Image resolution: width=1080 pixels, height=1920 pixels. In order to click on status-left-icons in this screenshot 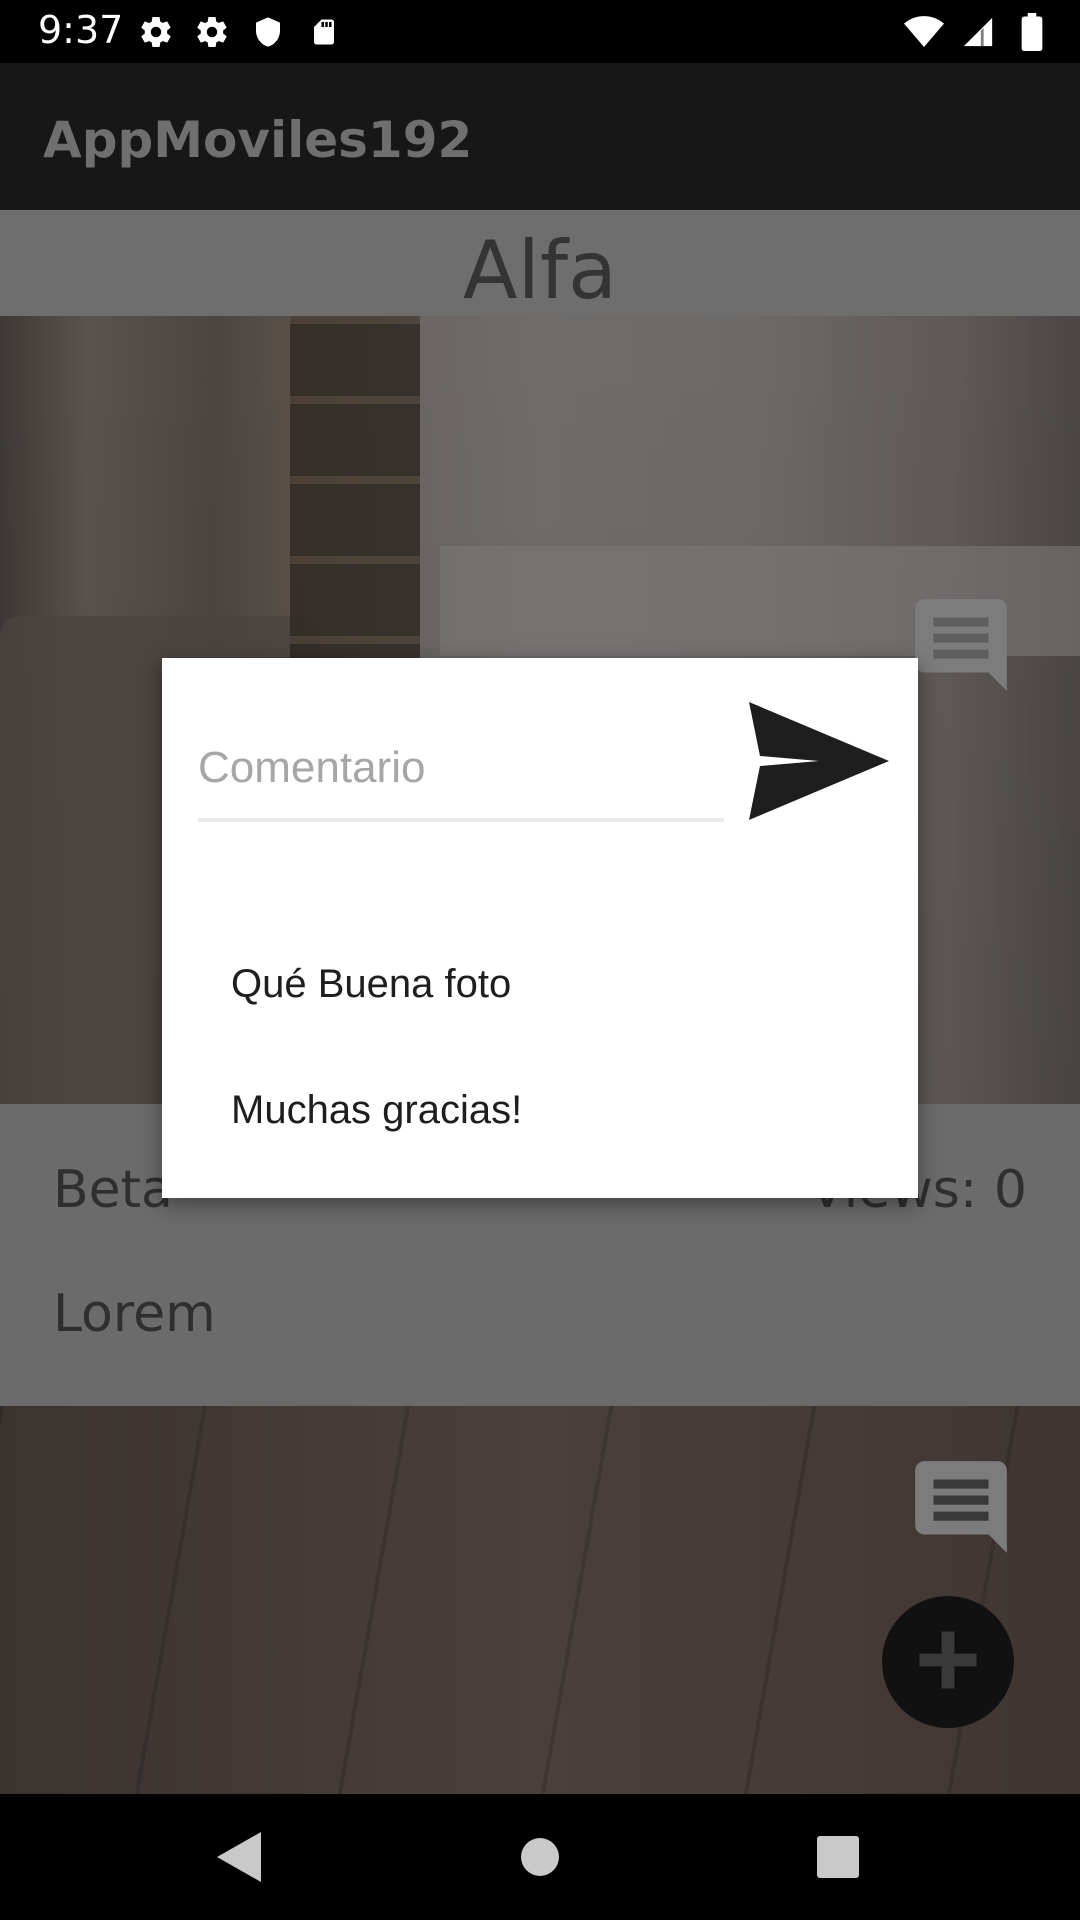, I will do `click(240, 32)`.